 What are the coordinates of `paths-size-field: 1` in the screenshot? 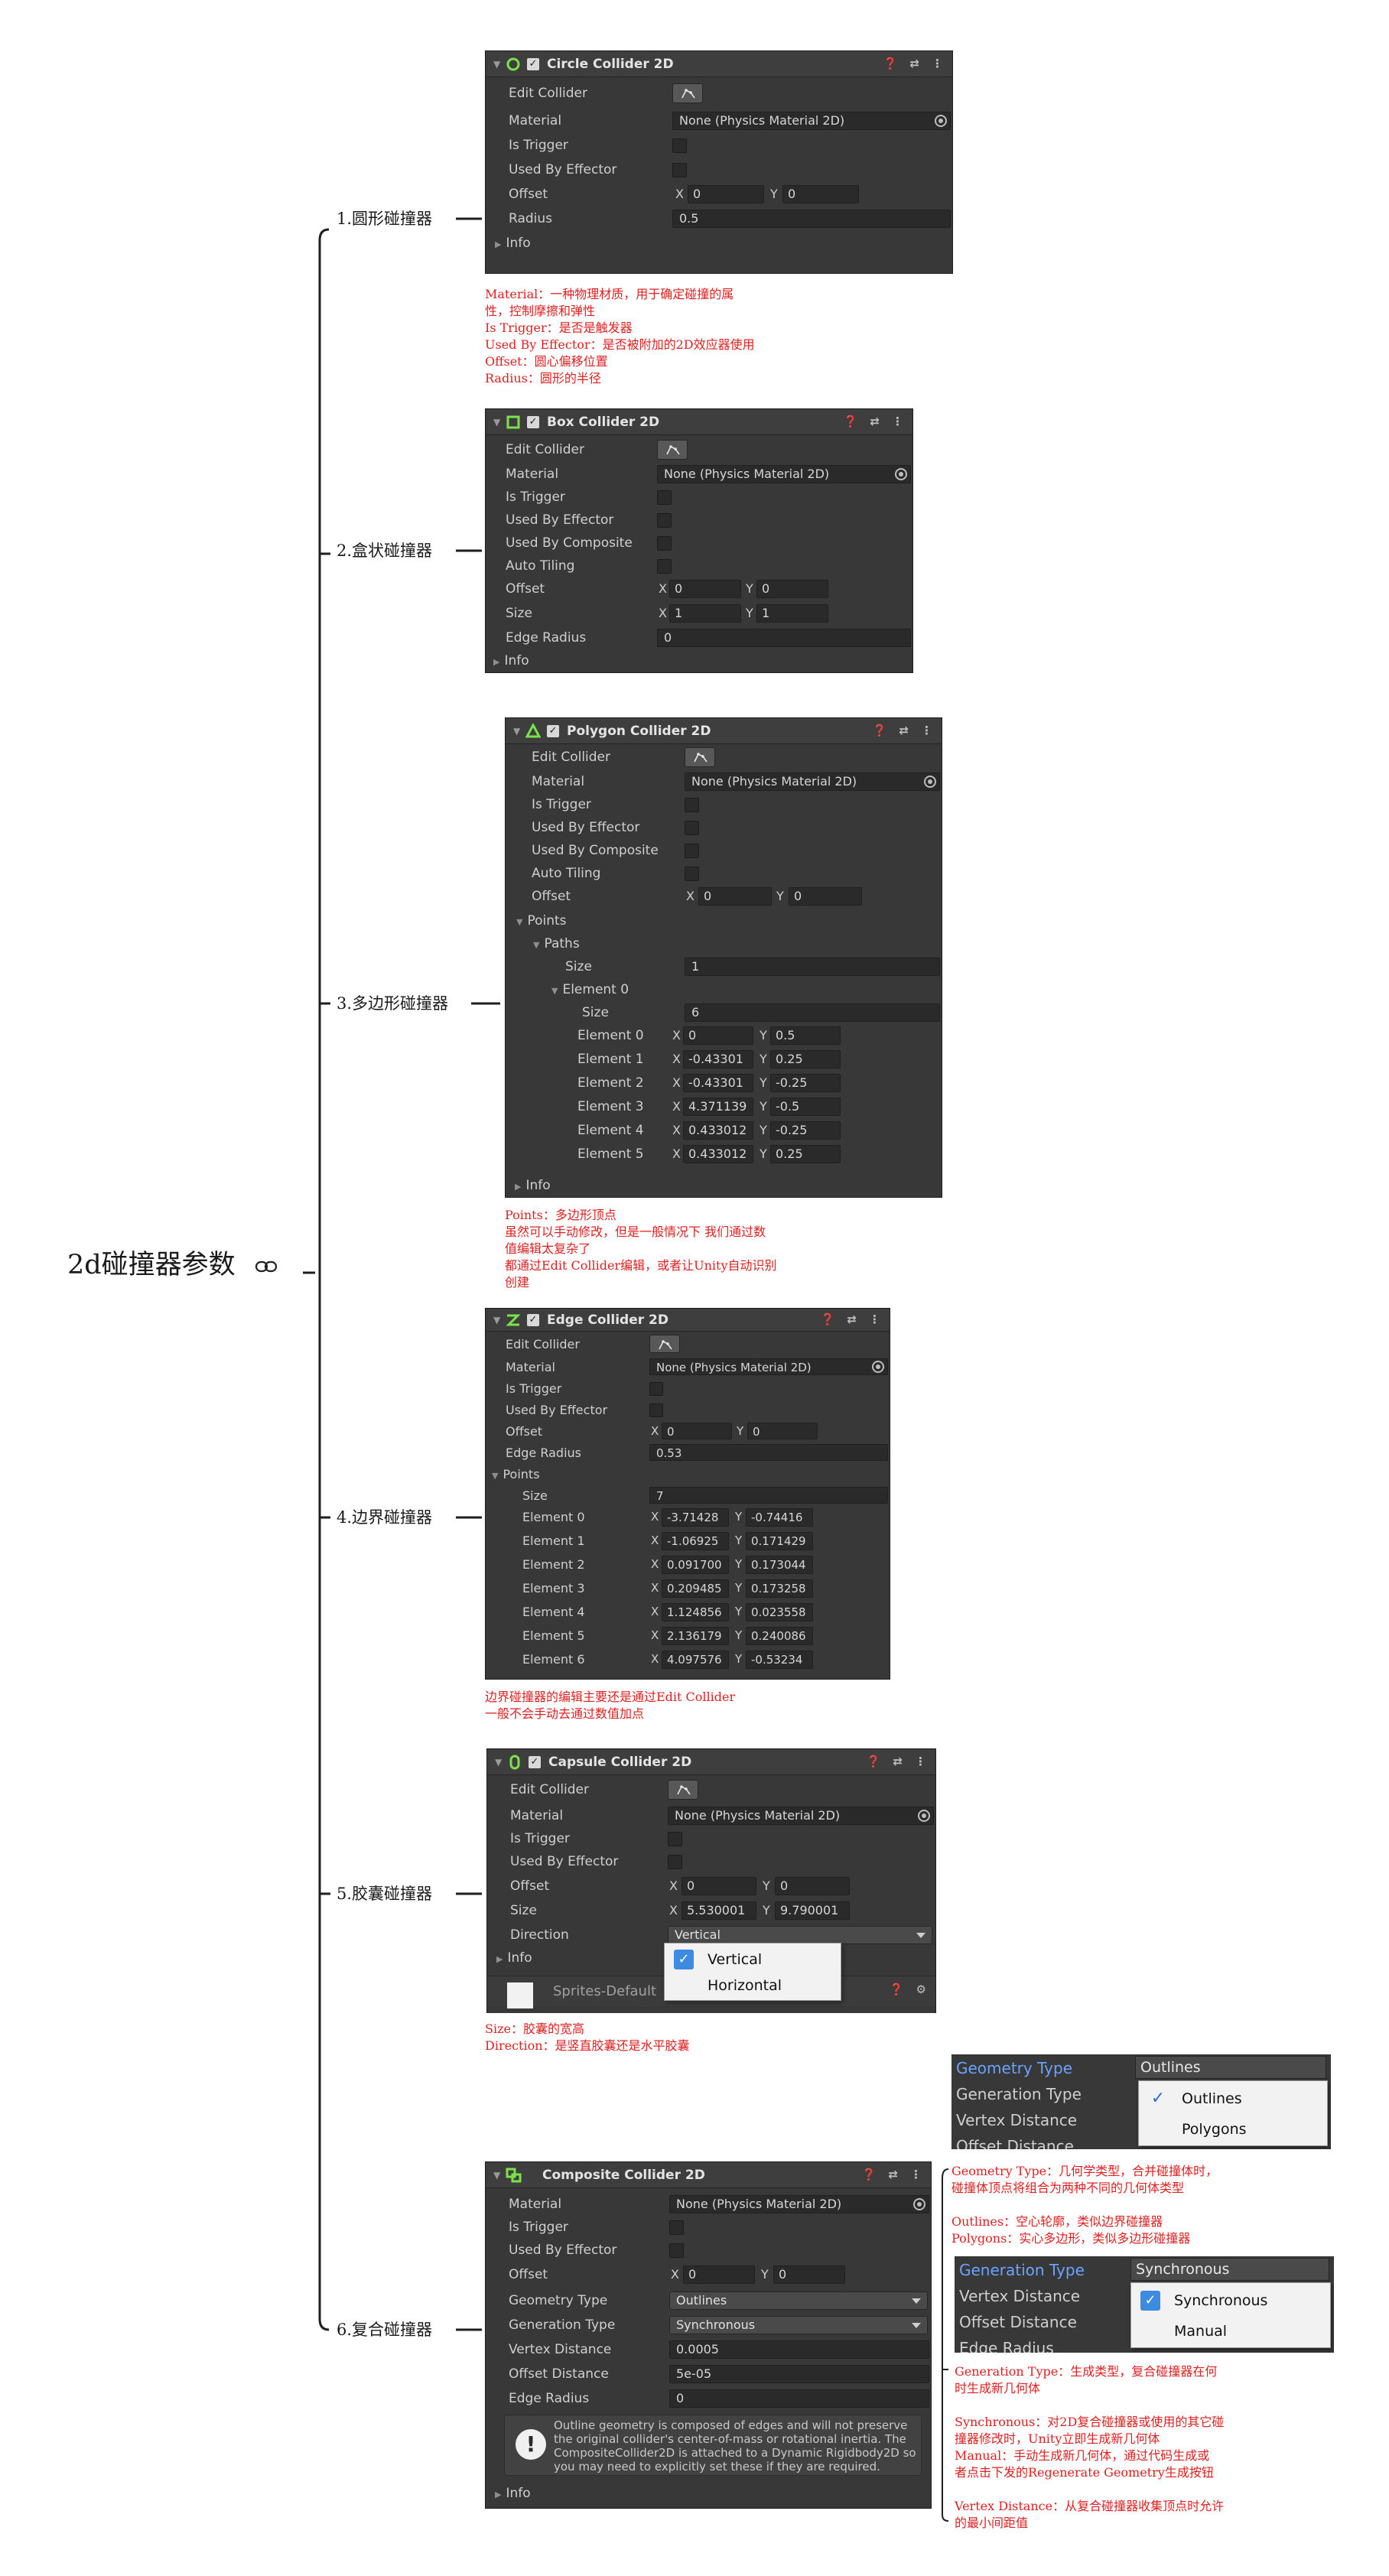 It's located at (812, 967).